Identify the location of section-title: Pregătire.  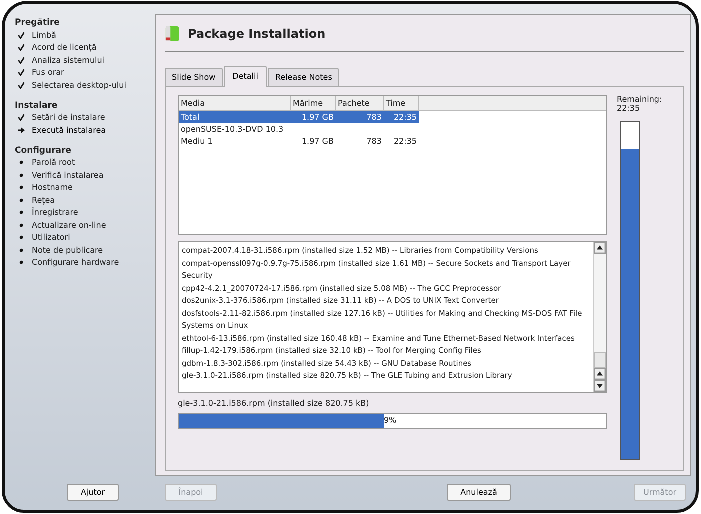
(38, 23).